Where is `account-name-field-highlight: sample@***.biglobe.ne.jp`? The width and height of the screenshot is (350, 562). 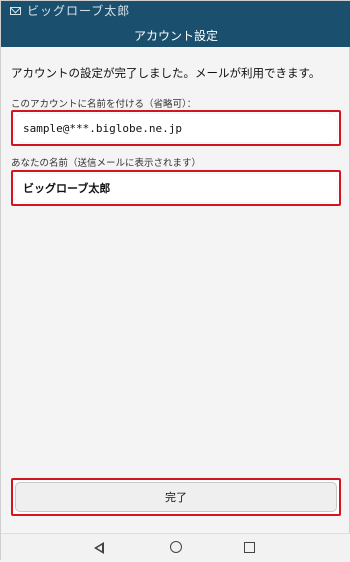 account-name-field-highlight: sample@***.biglobe.ne.jp is located at coordinates (176, 128).